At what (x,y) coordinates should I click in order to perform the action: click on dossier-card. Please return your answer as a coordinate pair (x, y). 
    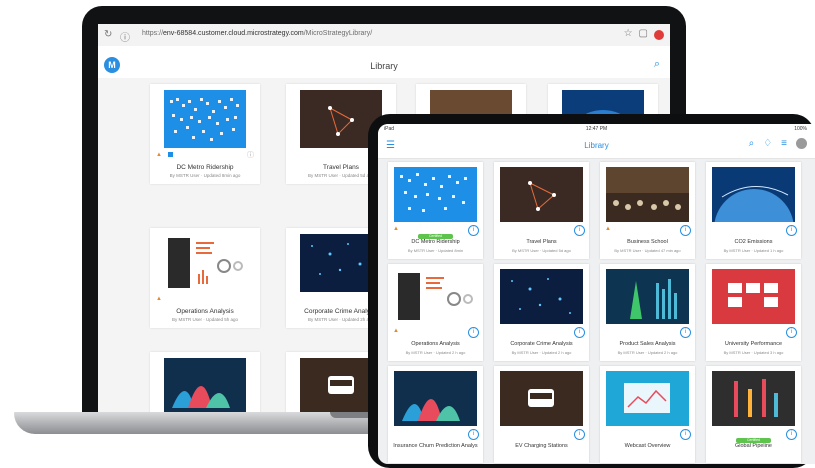
    Looking at the image, I should click on (205, 382).